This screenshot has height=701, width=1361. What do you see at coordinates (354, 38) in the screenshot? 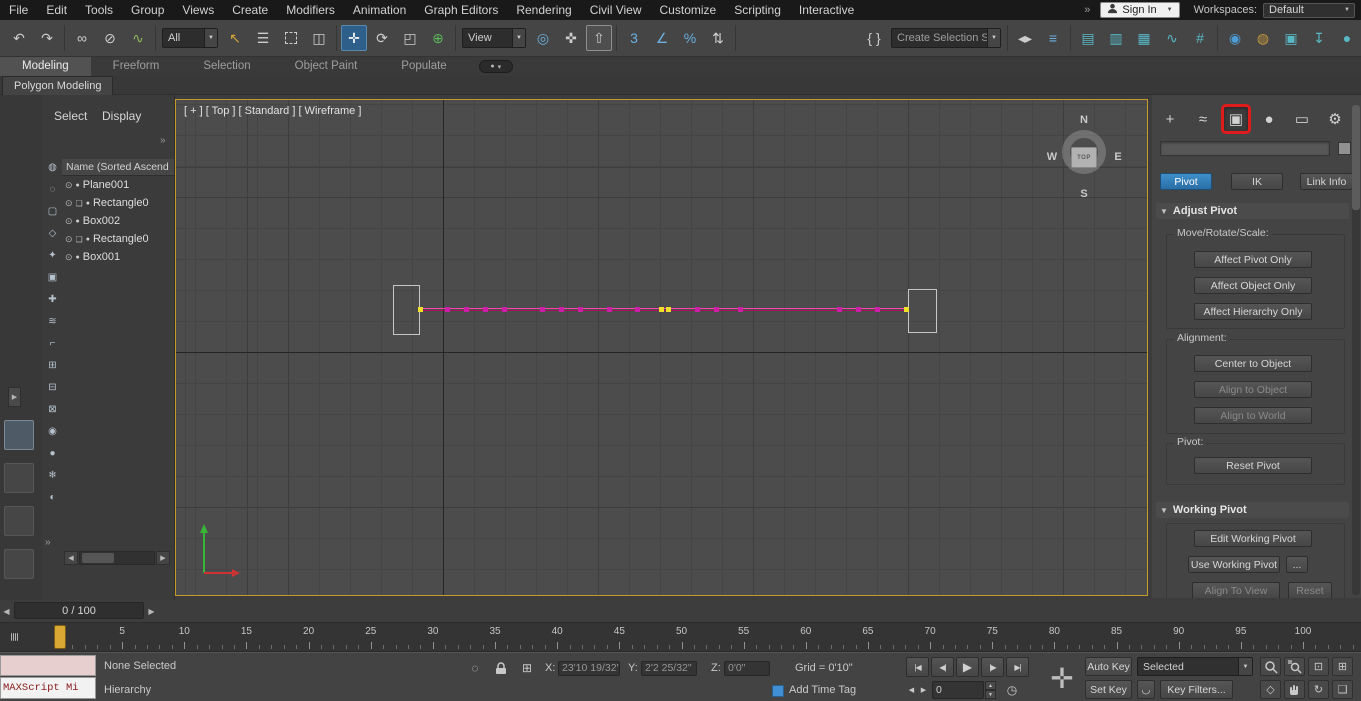
I see `select-and-move-icon: ✛` at bounding box center [354, 38].